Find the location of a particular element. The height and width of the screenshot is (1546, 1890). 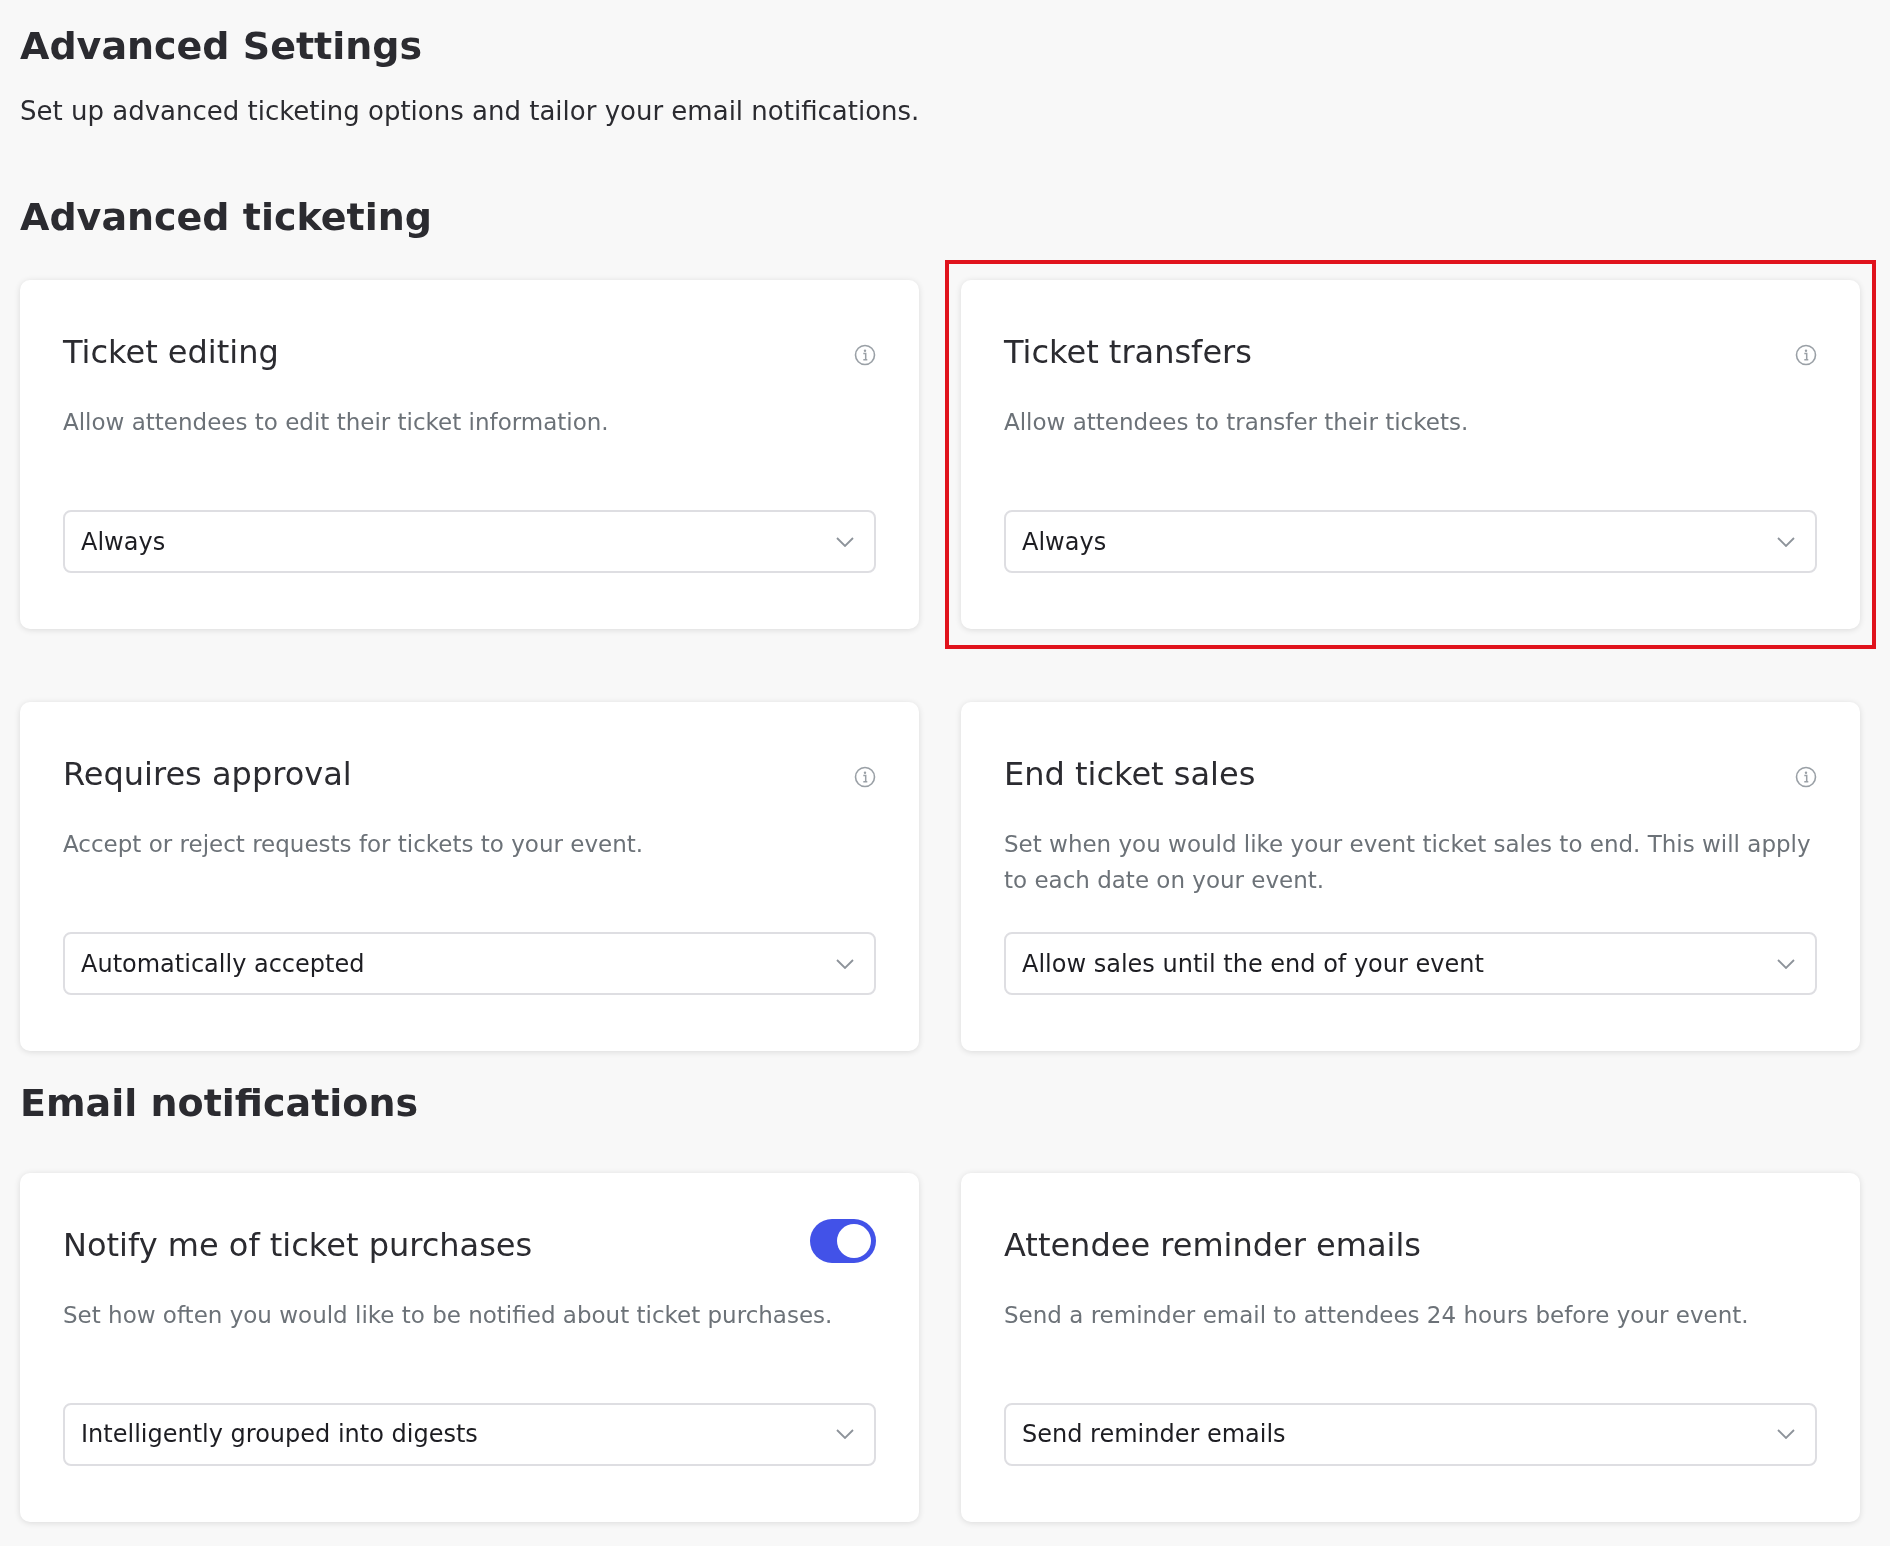

section-heading: Email notifications is located at coordinates (219, 1104).